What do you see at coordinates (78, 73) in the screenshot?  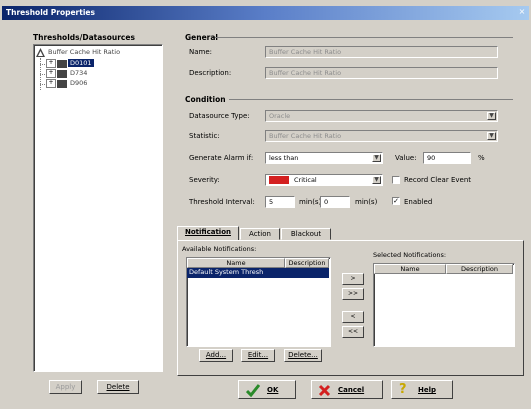 I see `tree-item-d734: D734` at bounding box center [78, 73].